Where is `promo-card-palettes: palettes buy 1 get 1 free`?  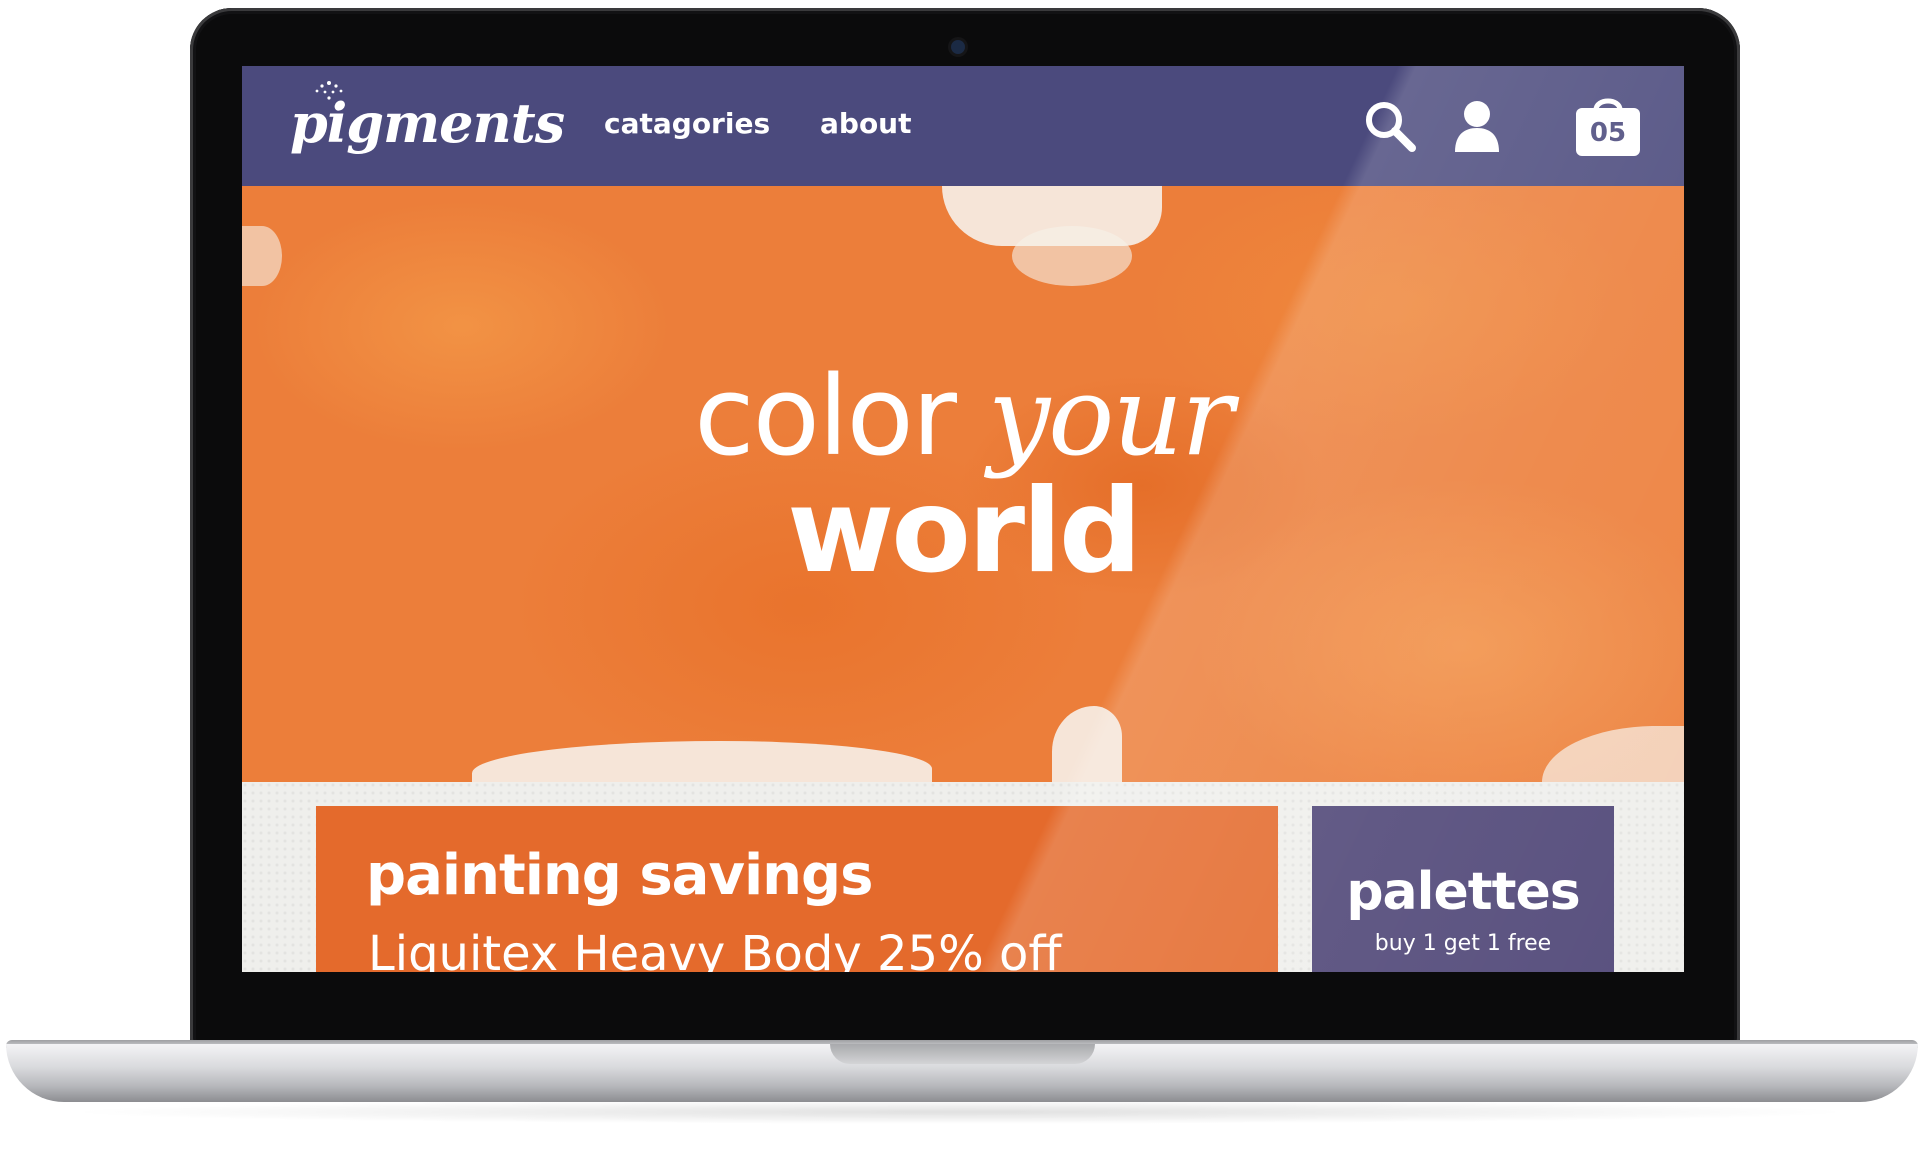 promo-card-palettes: palettes buy 1 get 1 free is located at coordinates (1463, 889).